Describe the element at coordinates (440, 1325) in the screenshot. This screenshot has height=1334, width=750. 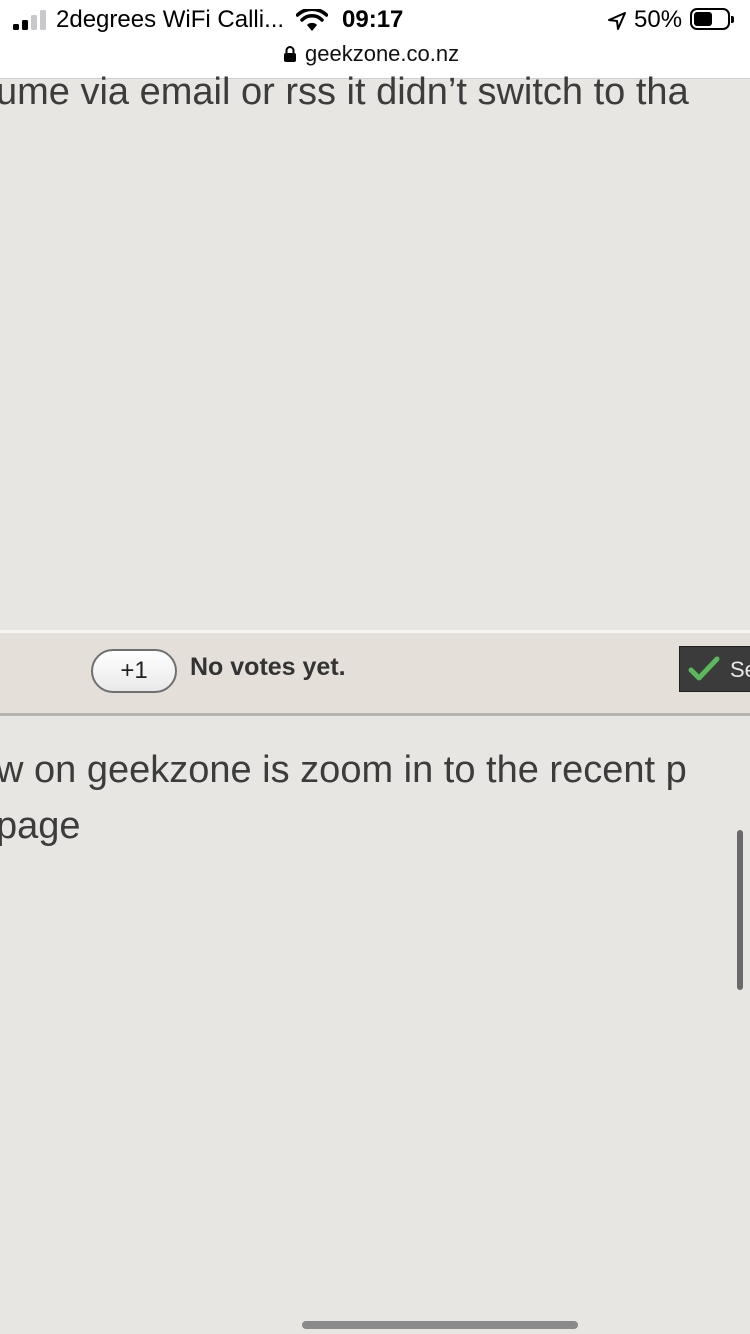
I see `home-indicator` at that location.